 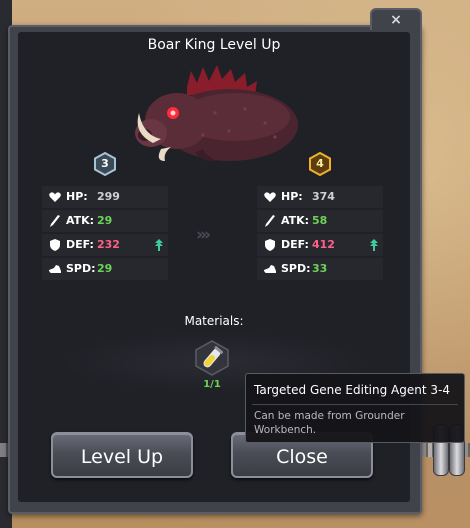 What do you see at coordinates (396, 19) in the screenshot?
I see `close-x-button: ×` at bounding box center [396, 19].